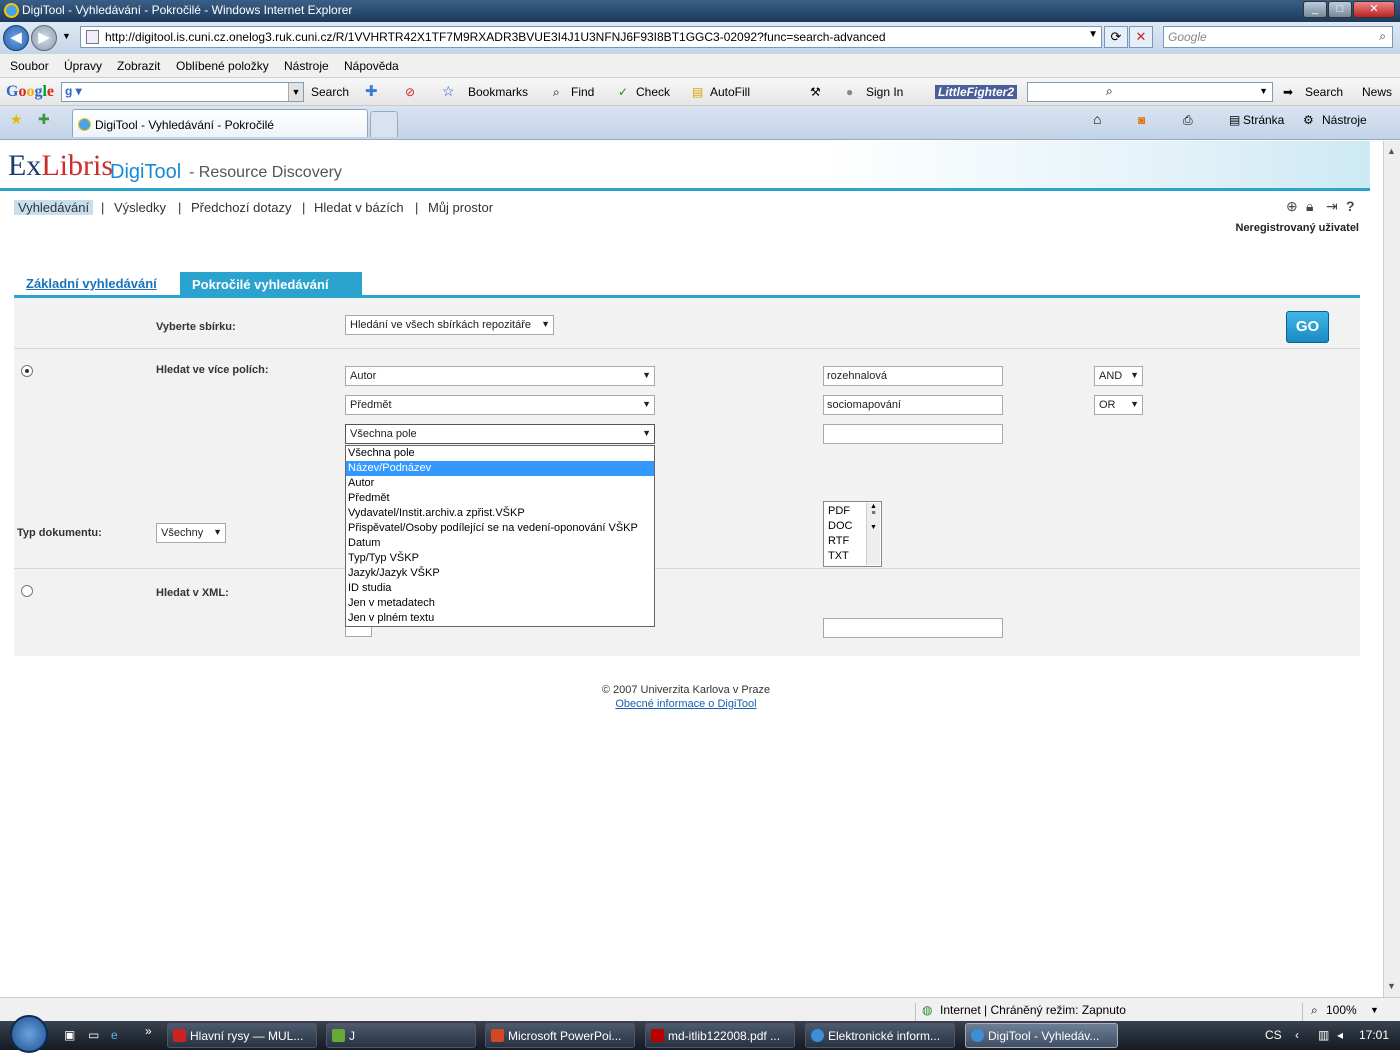 The height and width of the screenshot is (1053, 1400). What do you see at coordinates (1340, 1035) in the screenshot?
I see `volume-icon: ◂` at bounding box center [1340, 1035].